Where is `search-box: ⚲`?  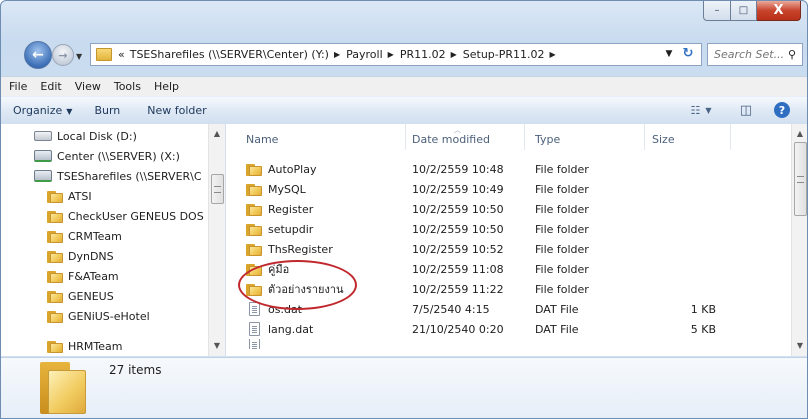
search-box: ⚲ is located at coordinates (755, 54).